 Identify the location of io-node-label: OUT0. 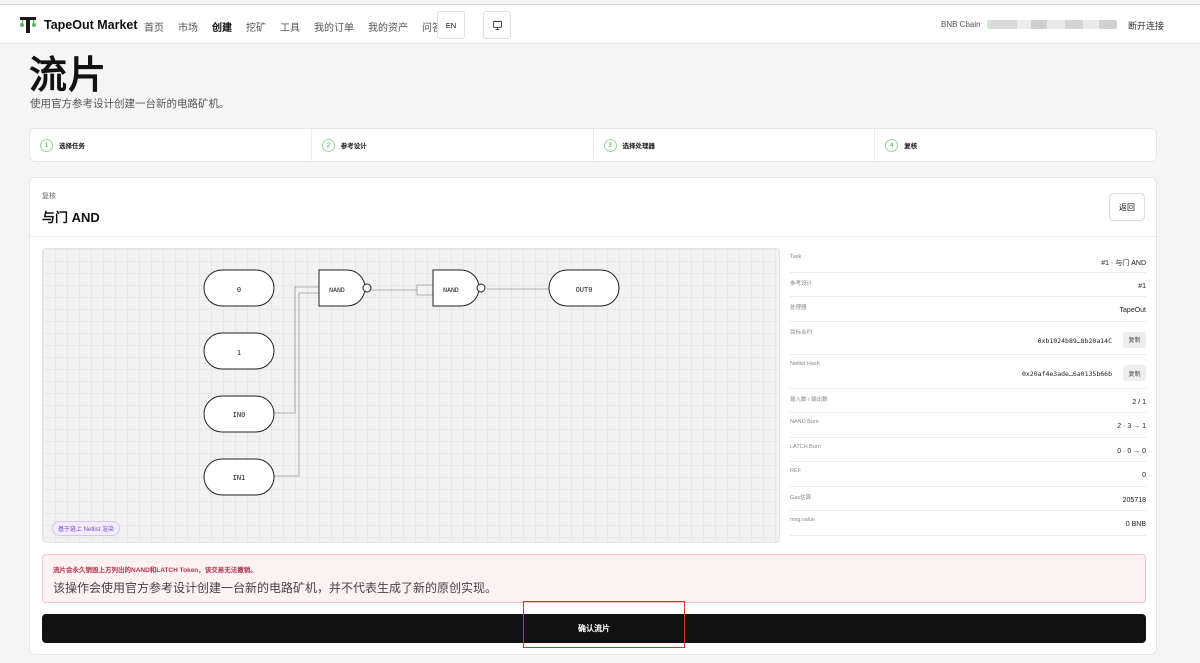
(584, 290).